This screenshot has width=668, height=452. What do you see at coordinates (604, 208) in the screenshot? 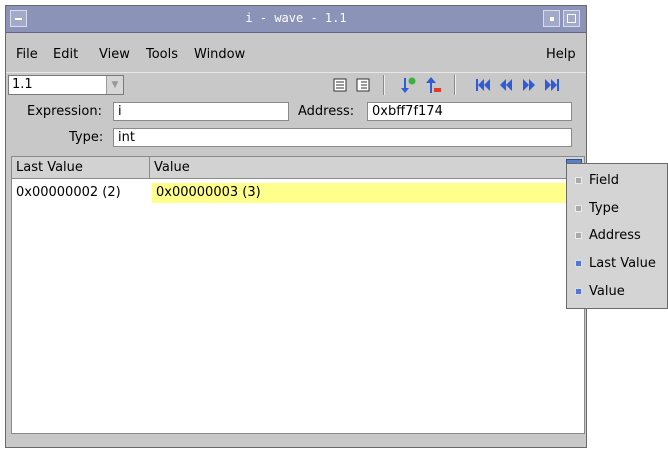
I see `popup-item-label: Type` at bounding box center [604, 208].